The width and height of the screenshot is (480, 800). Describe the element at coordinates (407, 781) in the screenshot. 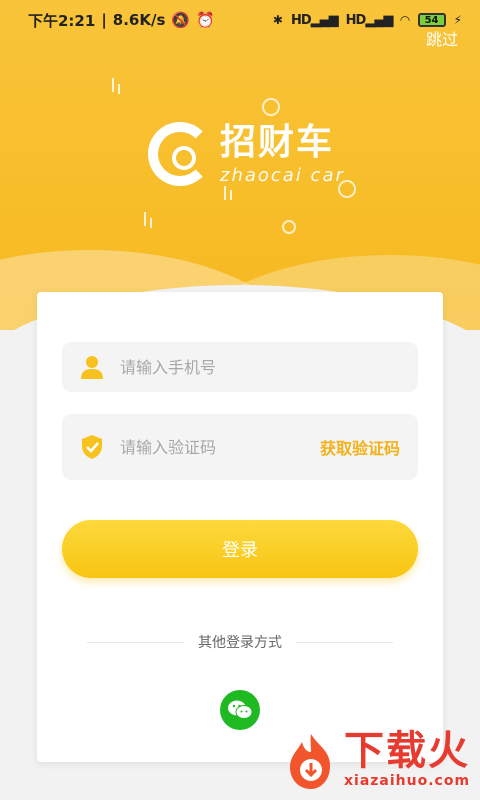

I see `watermark-en: xiazaihuo.com` at that location.